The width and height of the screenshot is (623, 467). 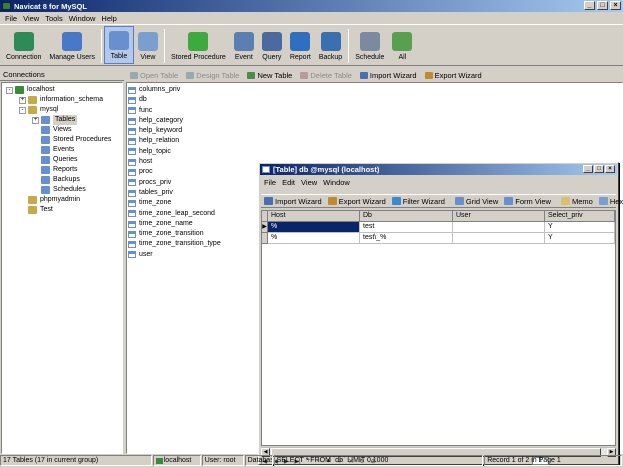 I want to click on table-item-label: time_zone_transition, so click(x=171, y=234).